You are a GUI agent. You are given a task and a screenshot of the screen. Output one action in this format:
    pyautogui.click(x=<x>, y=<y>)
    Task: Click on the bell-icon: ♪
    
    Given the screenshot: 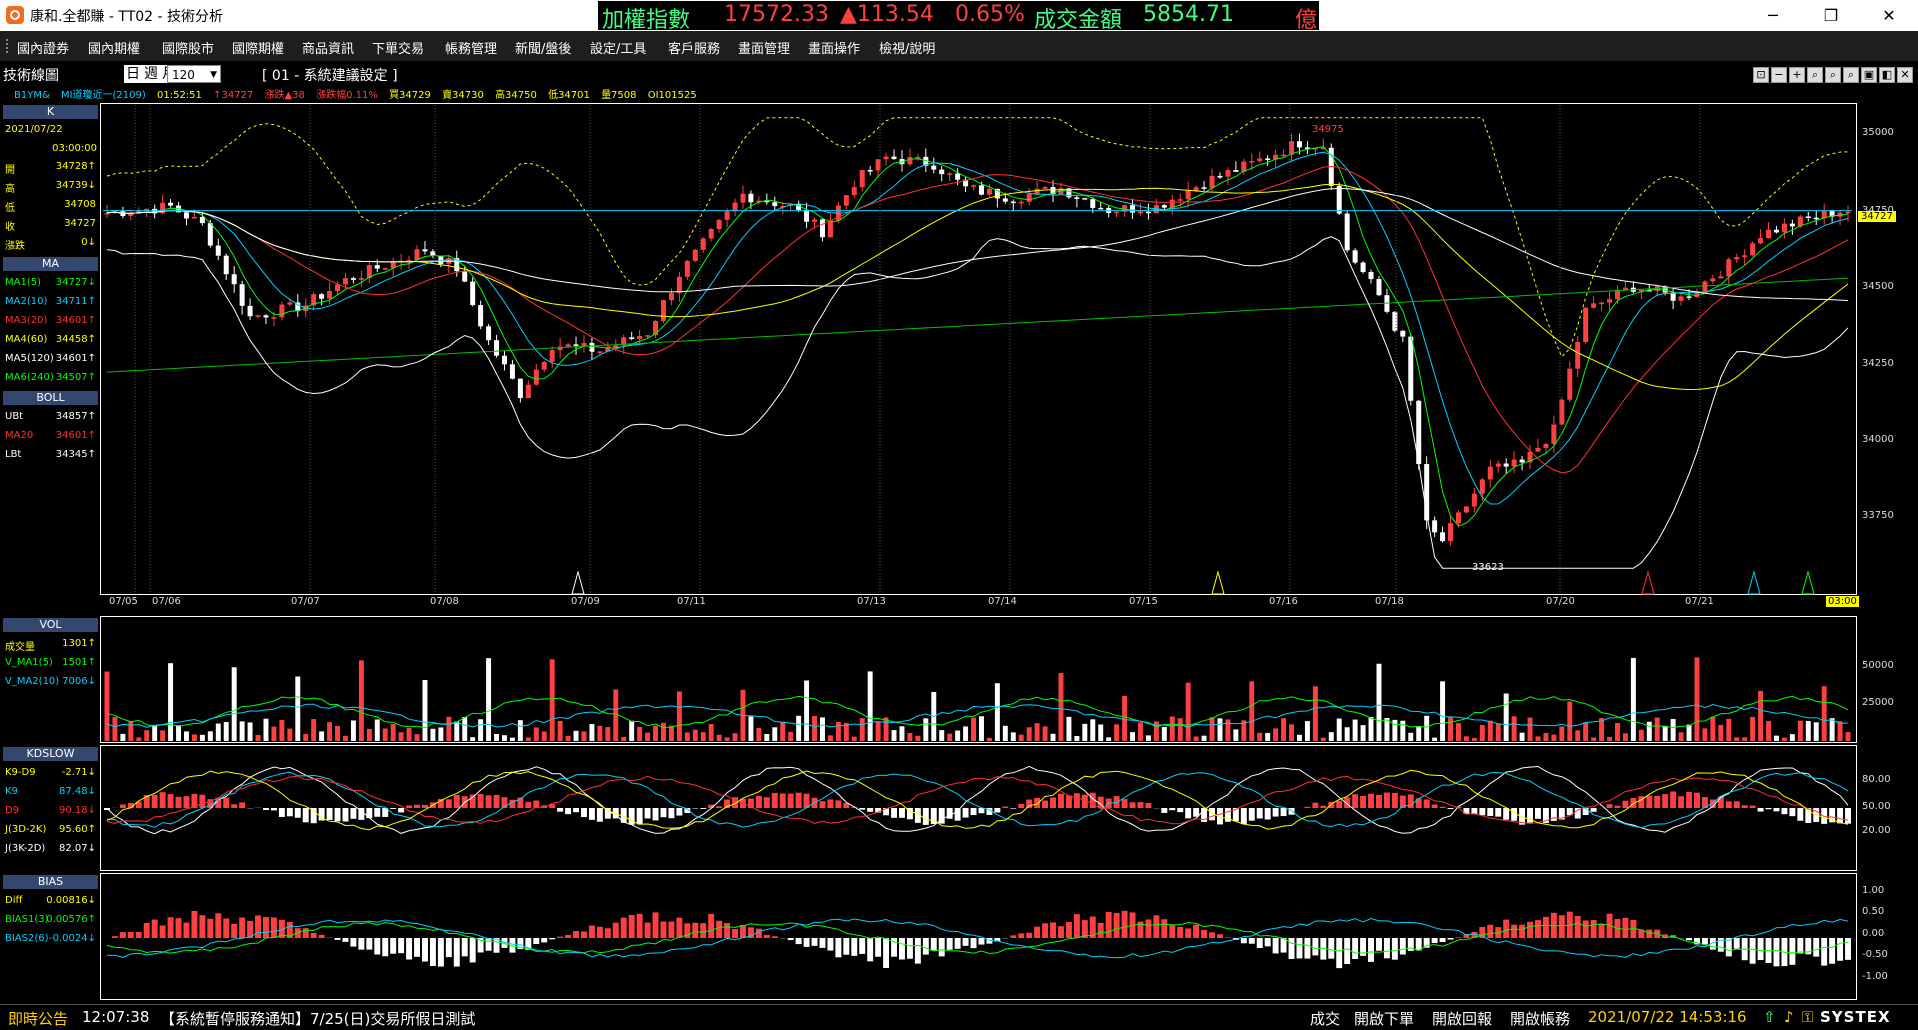 What is the action you would take?
    pyautogui.click(x=1789, y=1017)
    